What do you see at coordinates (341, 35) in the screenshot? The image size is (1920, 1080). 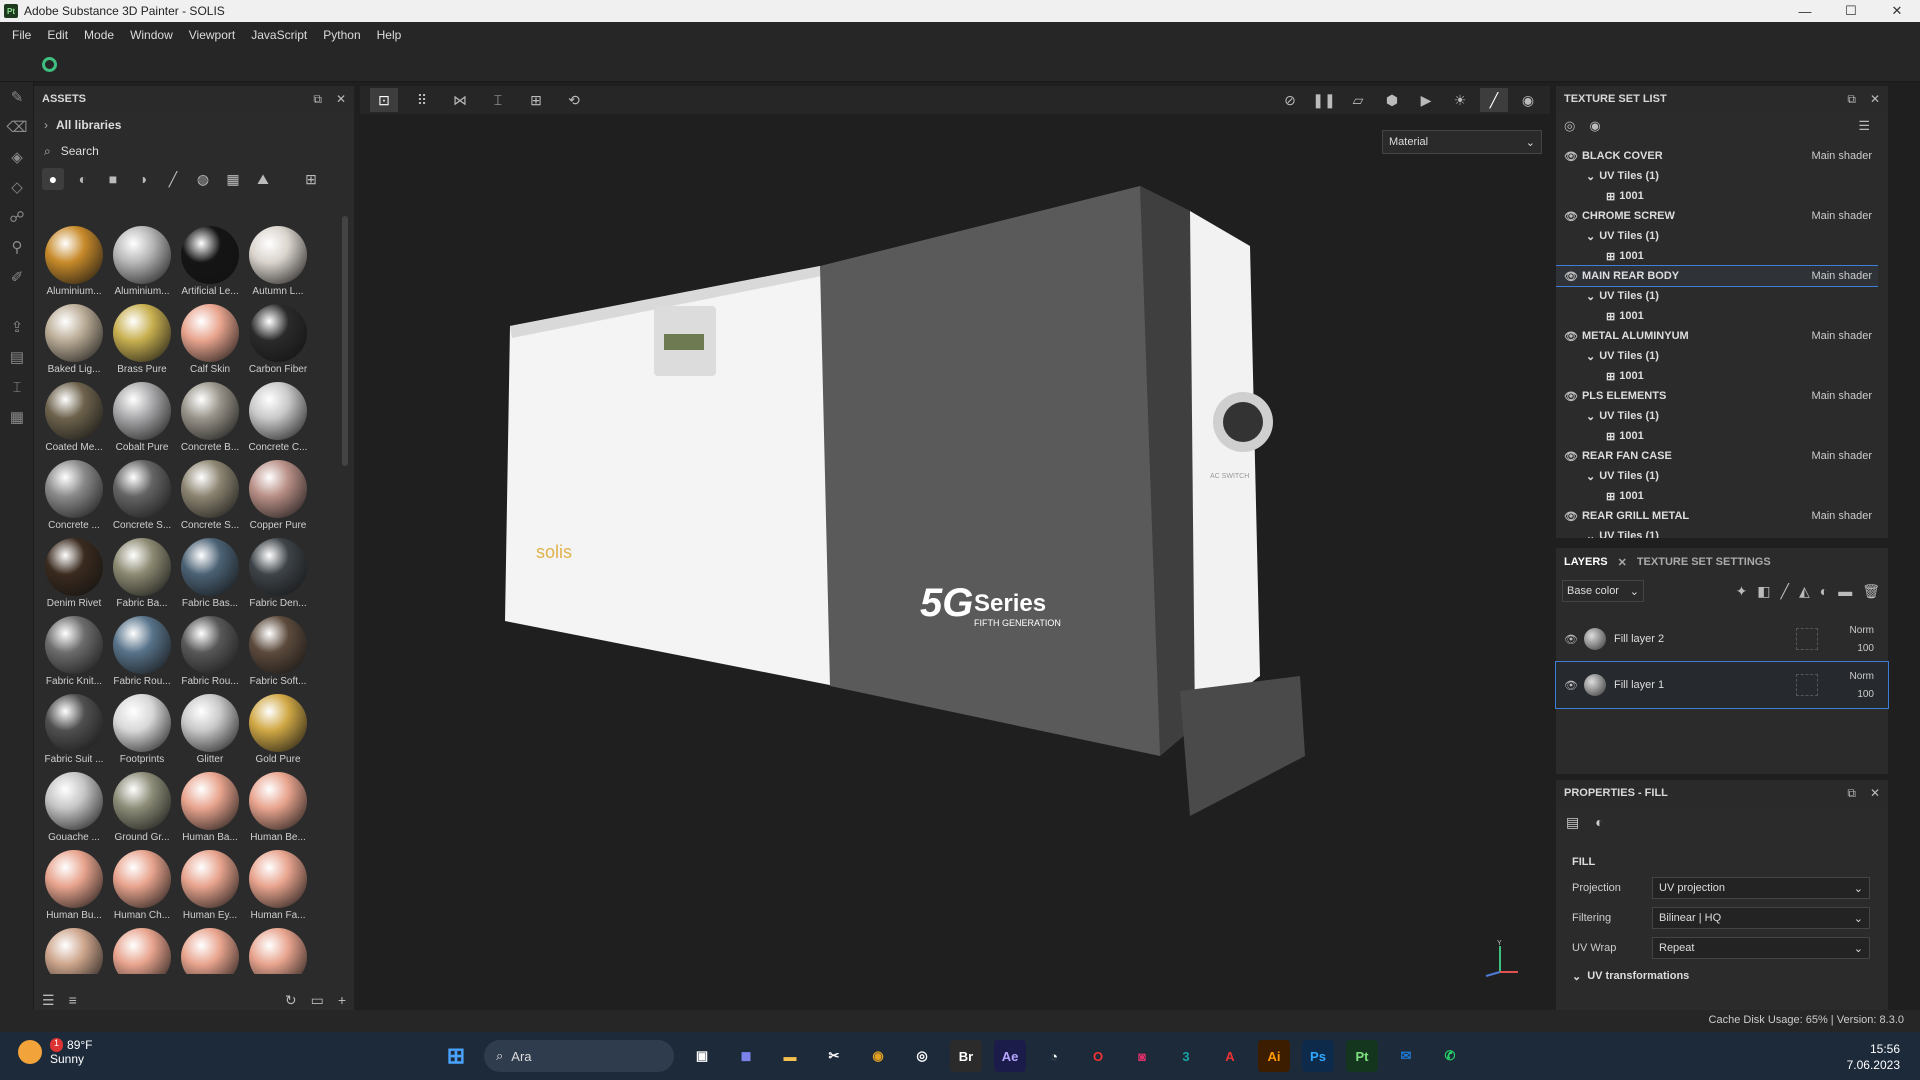 I see `menu-python: Python` at bounding box center [341, 35].